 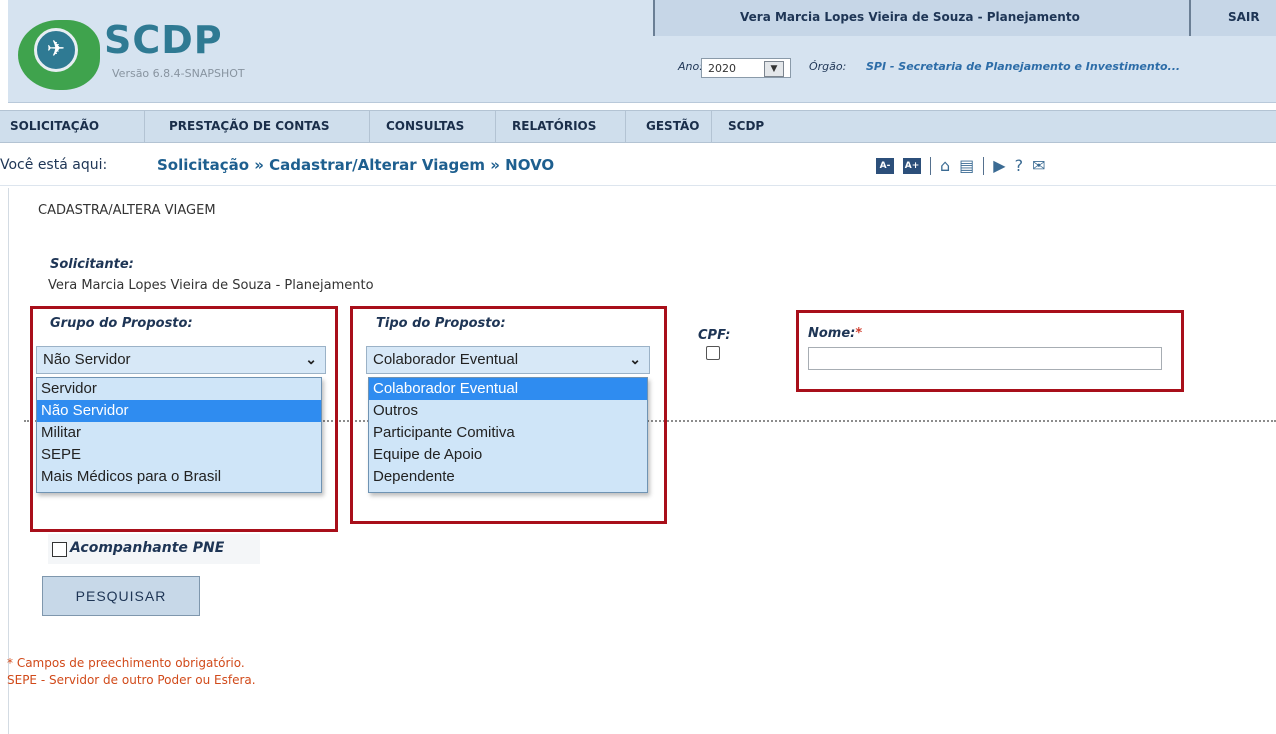 I want to click on ano-dropdown-icon: ▼, so click(x=774, y=69).